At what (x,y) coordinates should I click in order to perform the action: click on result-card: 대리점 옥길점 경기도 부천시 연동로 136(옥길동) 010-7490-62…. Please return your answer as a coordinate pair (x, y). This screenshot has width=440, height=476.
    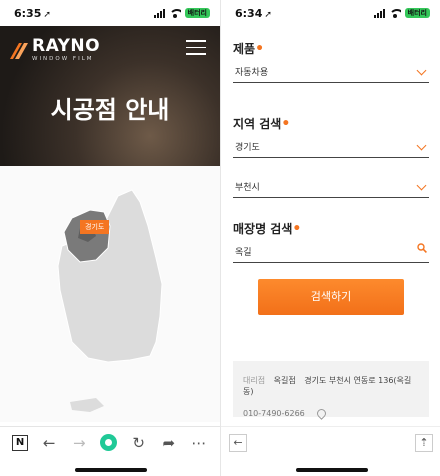
    Looking at the image, I should click on (331, 390).